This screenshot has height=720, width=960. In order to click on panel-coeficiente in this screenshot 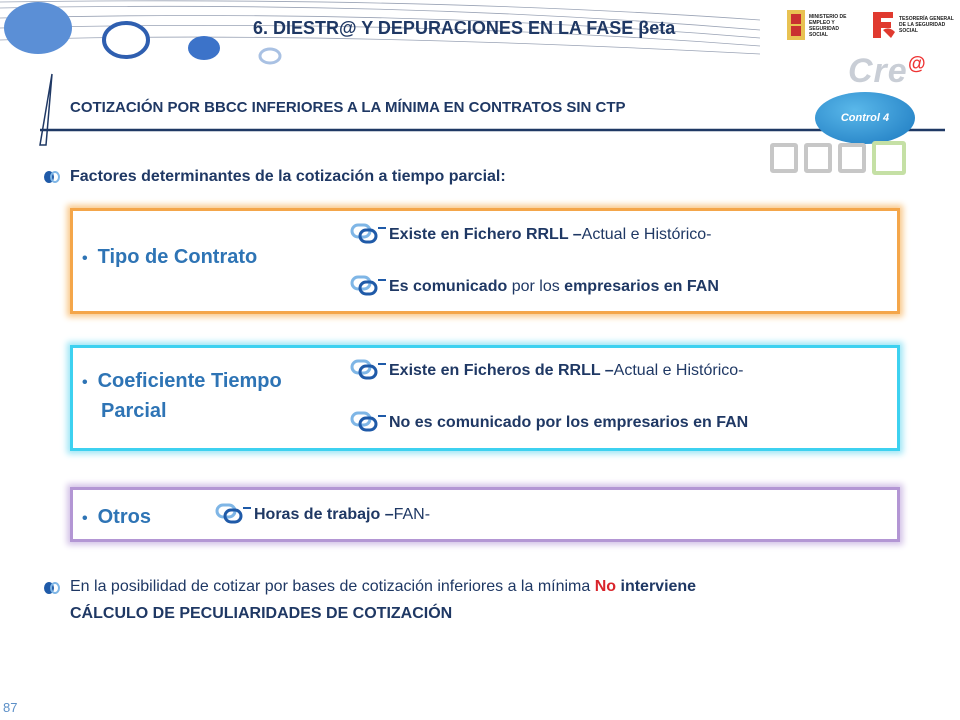, I will do `click(485, 398)`.